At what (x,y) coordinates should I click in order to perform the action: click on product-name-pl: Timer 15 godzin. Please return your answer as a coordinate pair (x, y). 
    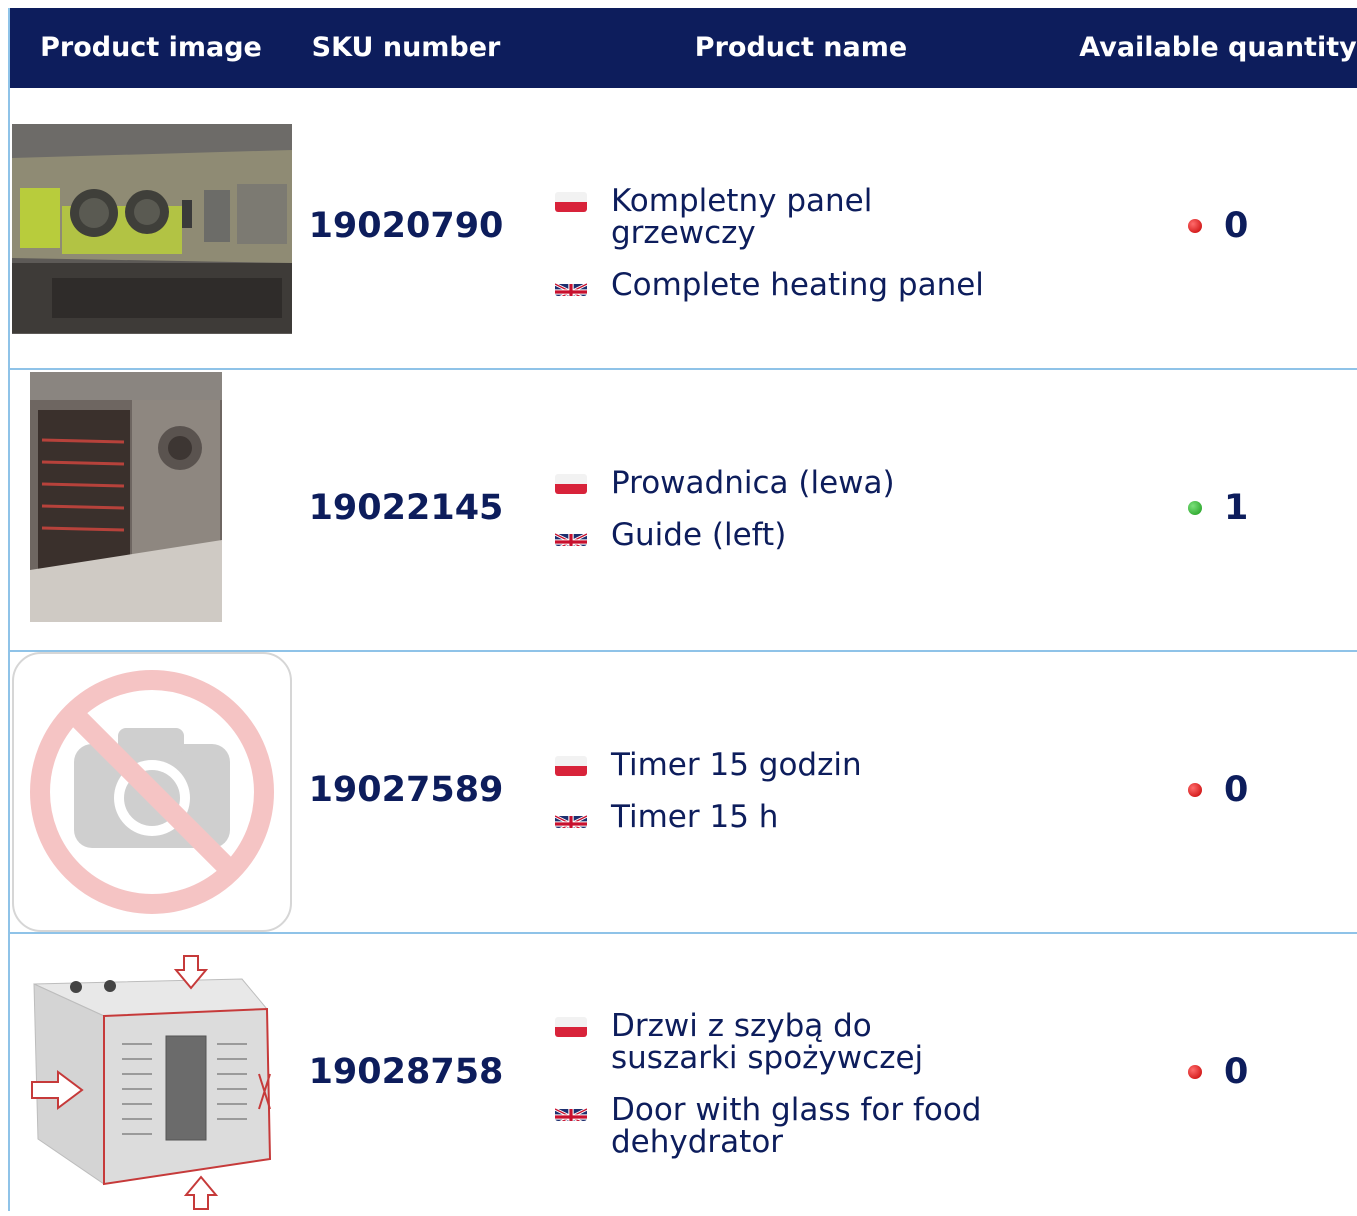
    Looking at the image, I should click on (790, 765).